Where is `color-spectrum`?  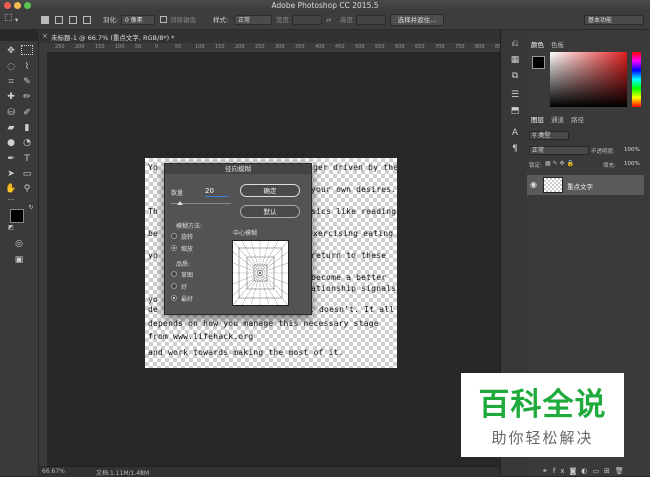
color-spectrum is located at coordinates (588, 79).